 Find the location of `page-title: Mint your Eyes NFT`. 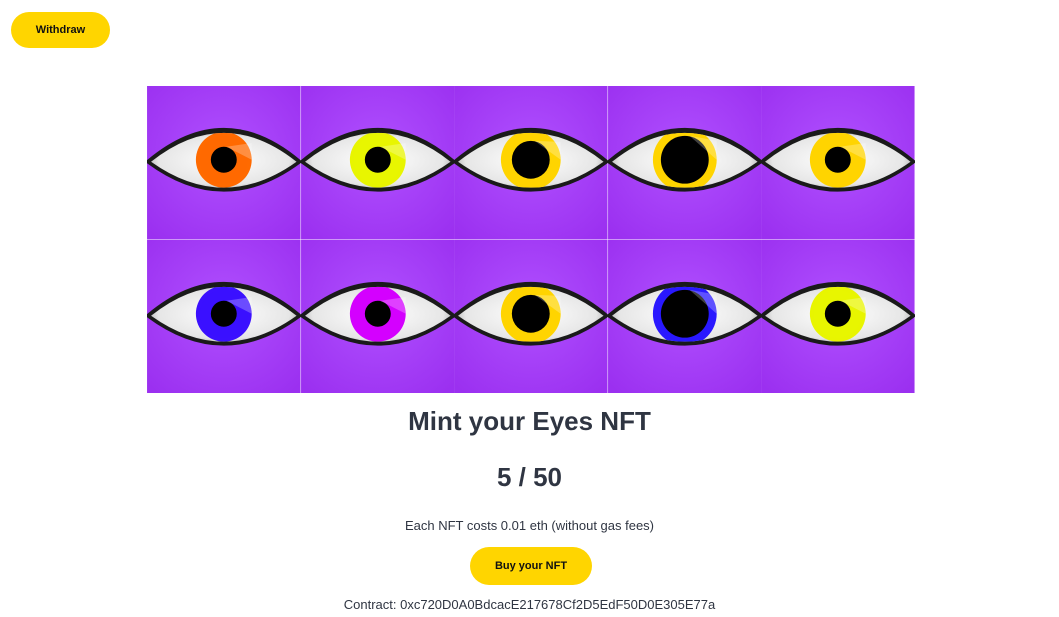

page-title: Mint your Eyes NFT is located at coordinates (529, 421).